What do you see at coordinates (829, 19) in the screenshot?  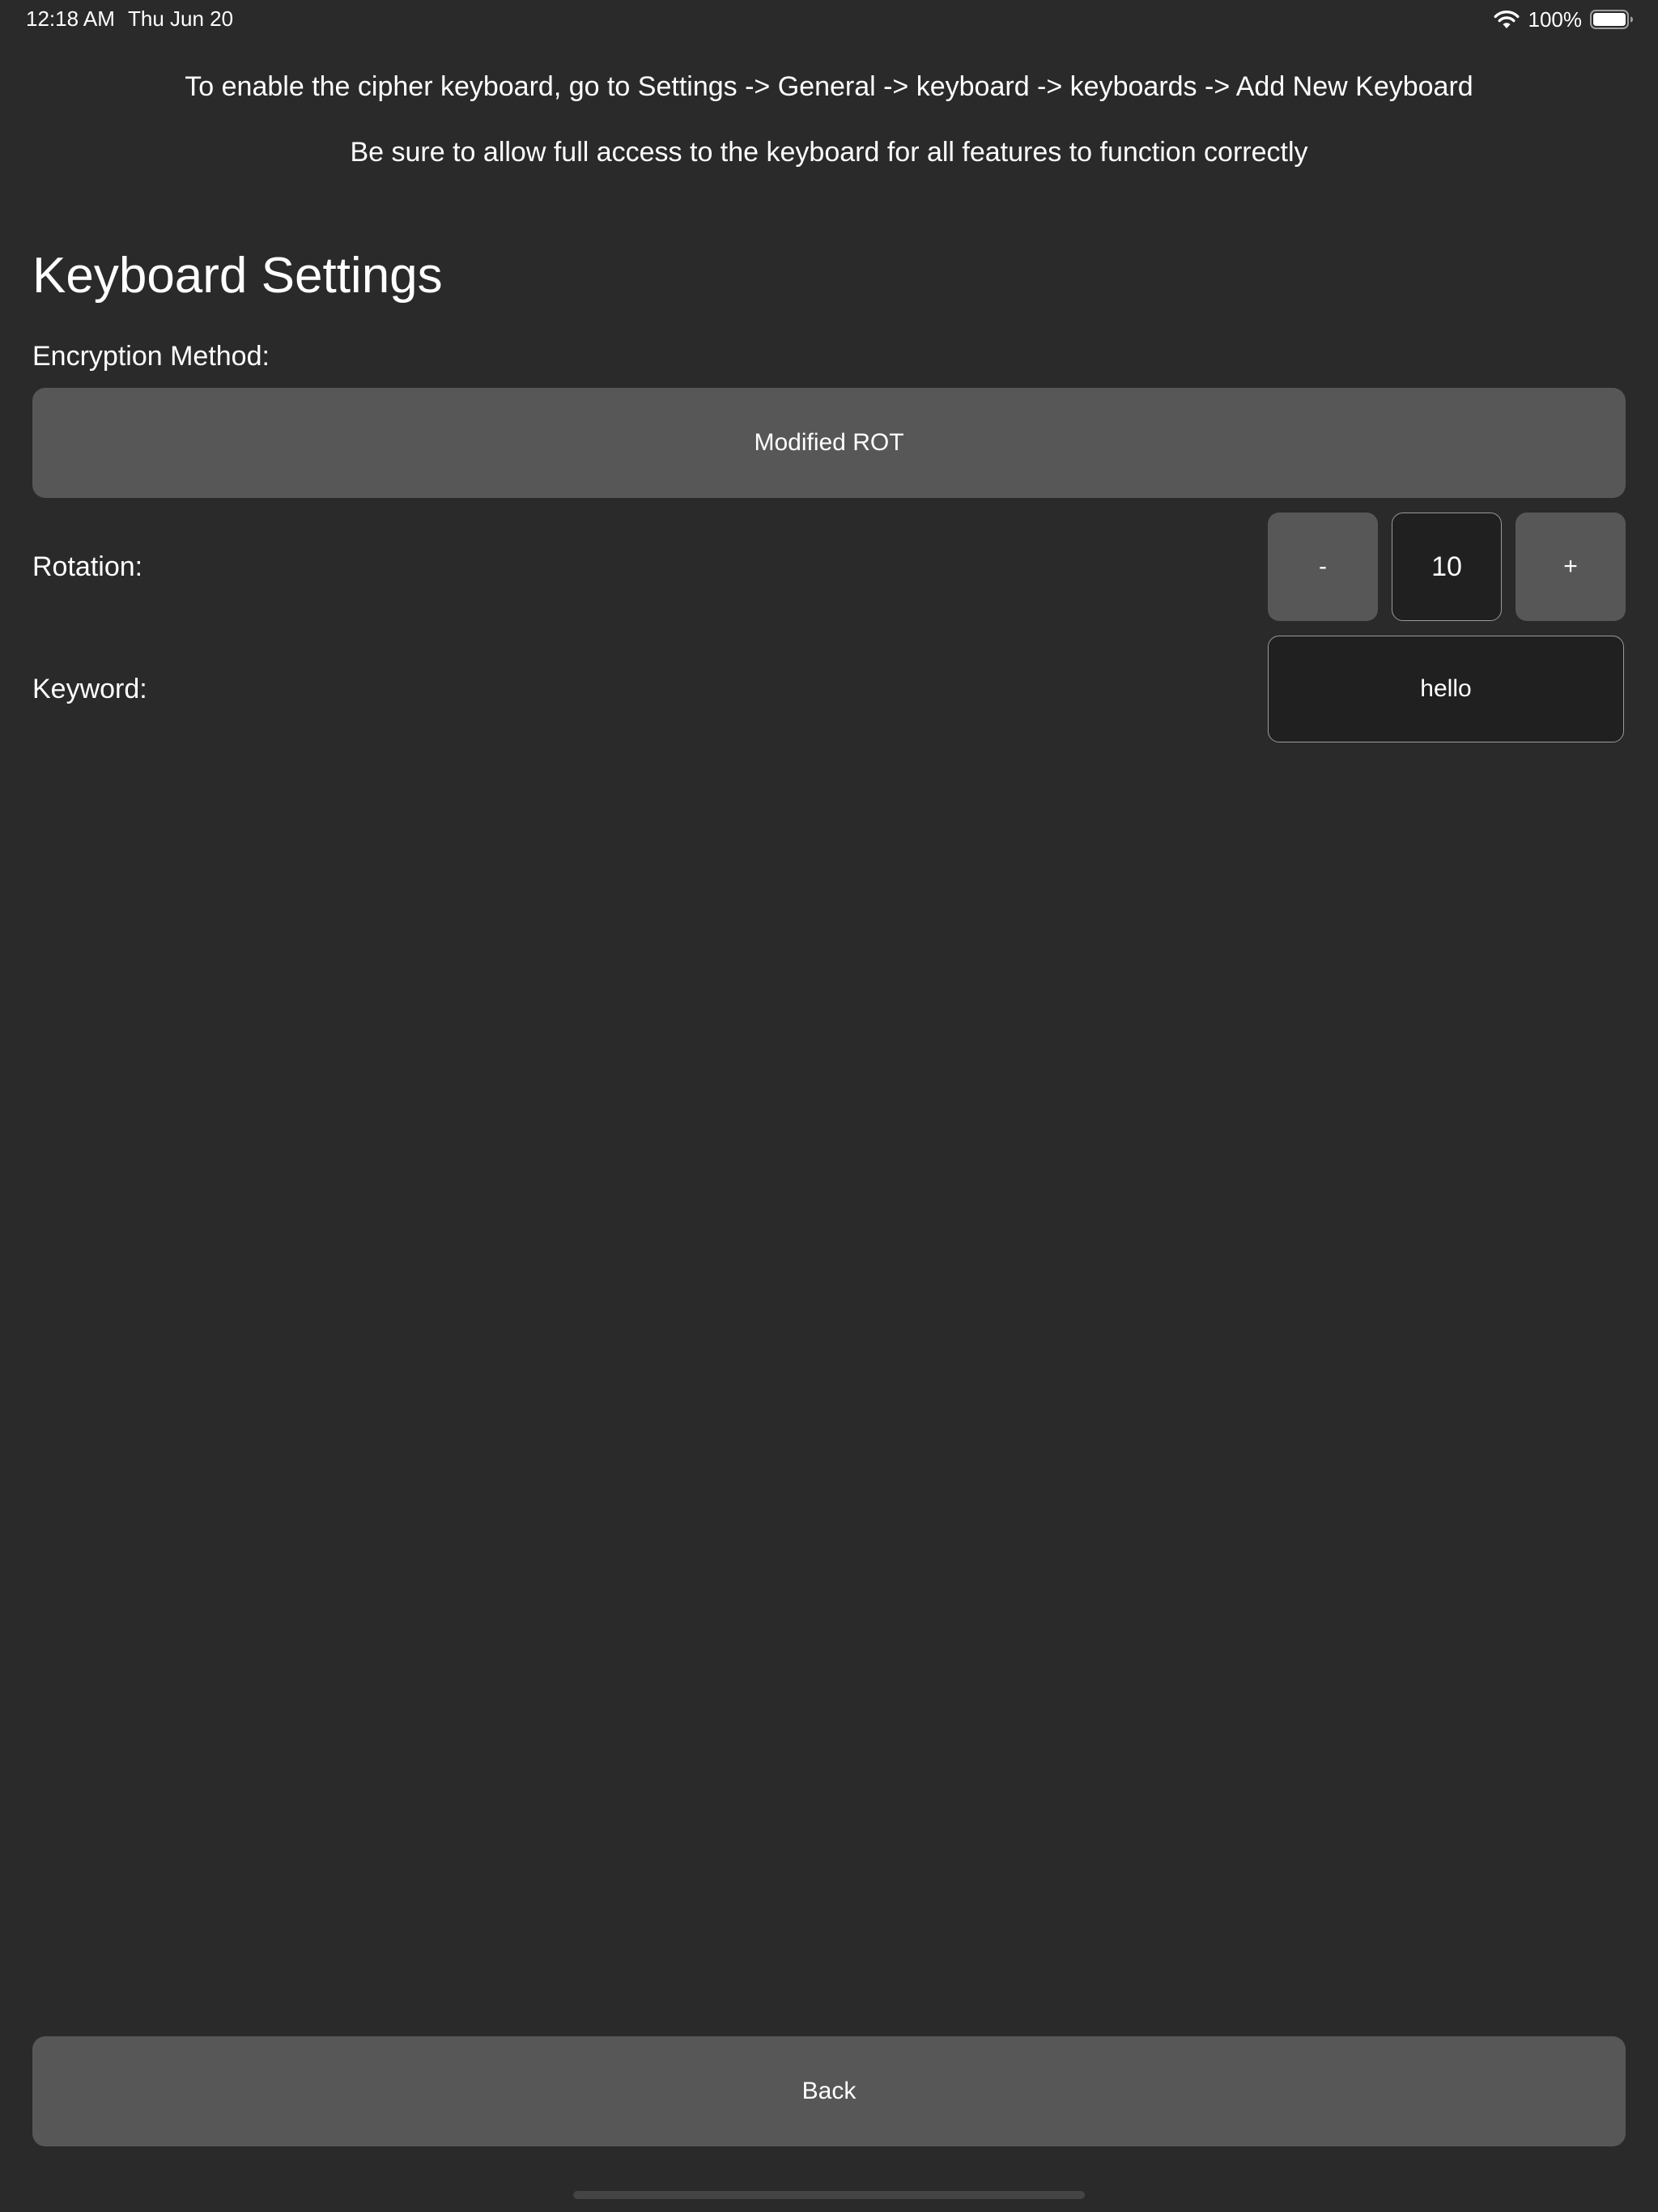 I see `status-bar: 12:18 AM Thu Jun 20 100%` at bounding box center [829, 19].